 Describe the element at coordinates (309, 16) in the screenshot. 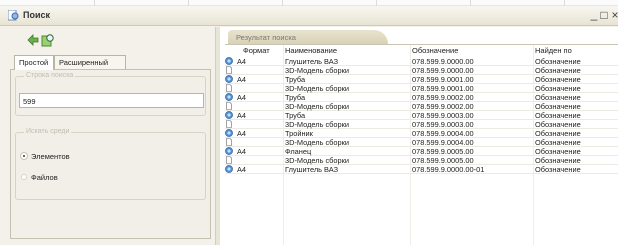

I see `window-titlebar: Поиск _ □ ×` at that location.